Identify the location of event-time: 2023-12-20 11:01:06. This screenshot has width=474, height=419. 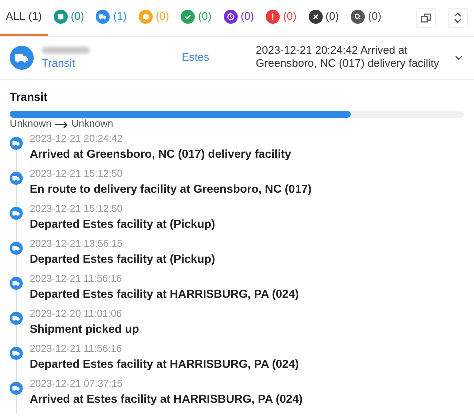
(77, 315).